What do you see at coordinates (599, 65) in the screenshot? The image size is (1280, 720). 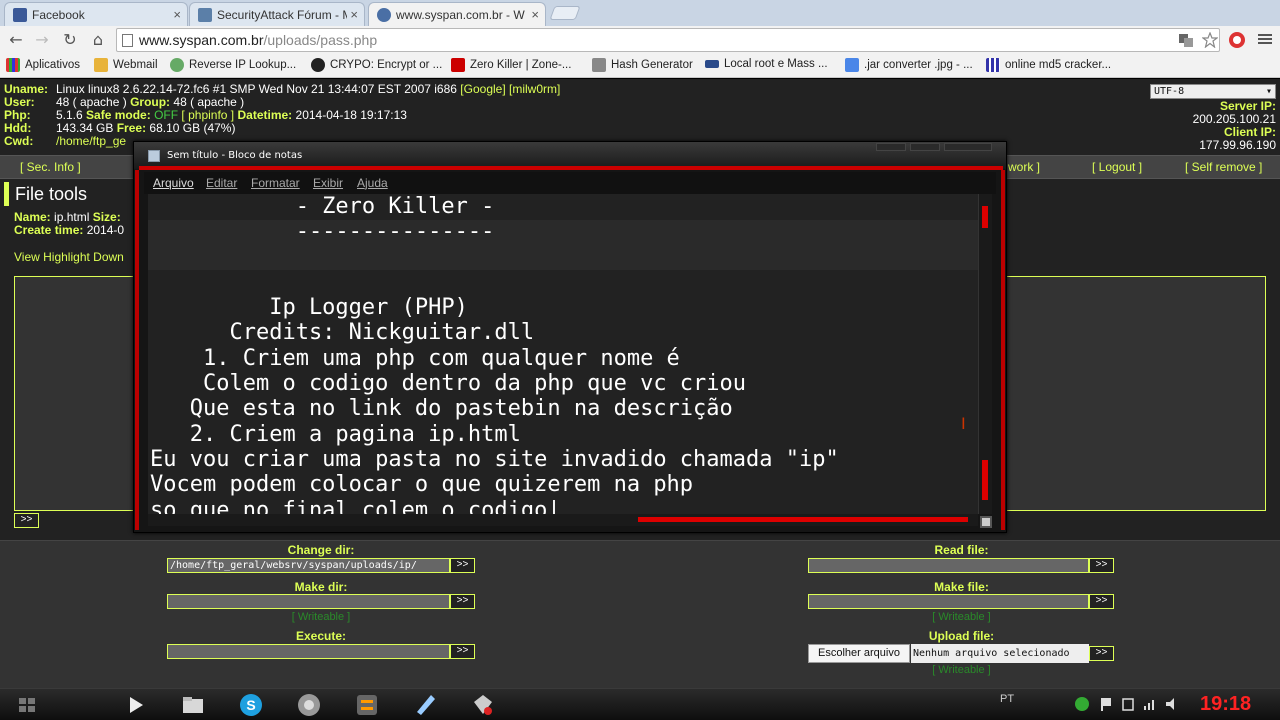 I see `hash-icon` at bounding box center [599, 65].